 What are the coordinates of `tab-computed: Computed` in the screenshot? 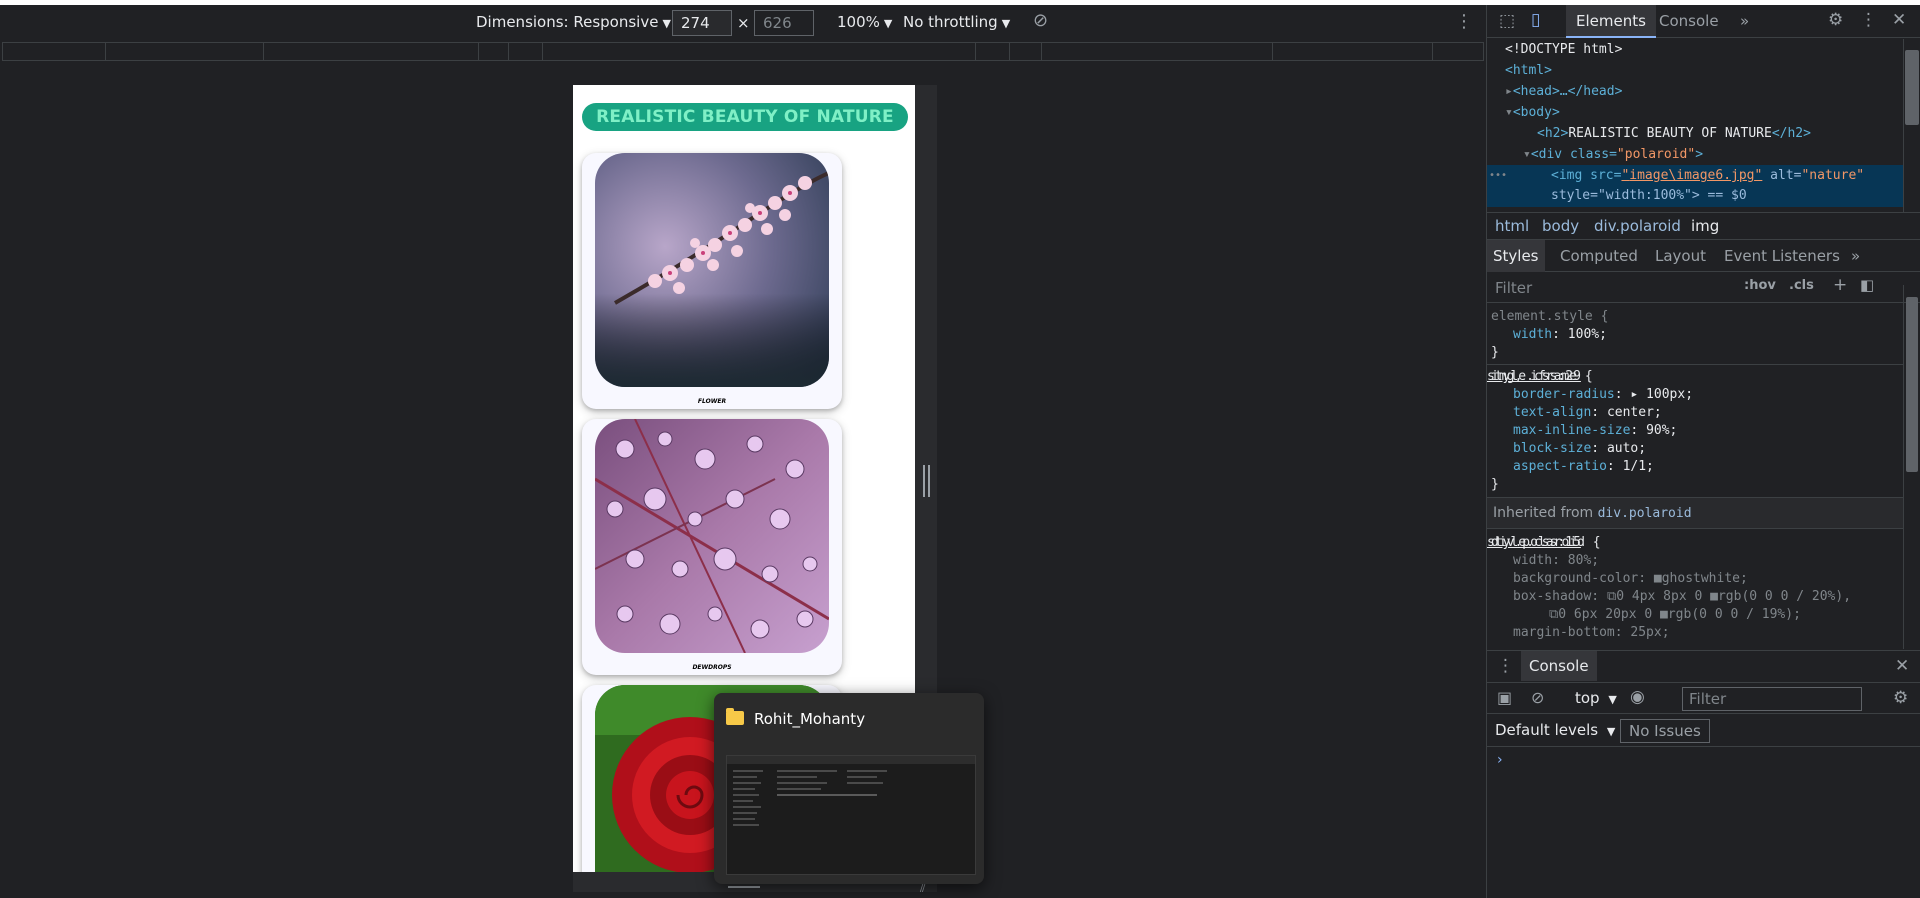 It's located at (1599, 256).